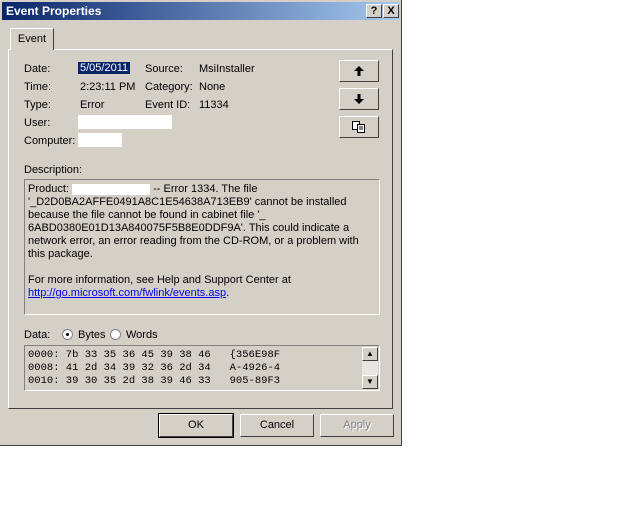 This screenshot has width=640, height=512. Describe the element at coordinates (50, 141) in the screenshot. I see `computer-label: Computer:` at that location.